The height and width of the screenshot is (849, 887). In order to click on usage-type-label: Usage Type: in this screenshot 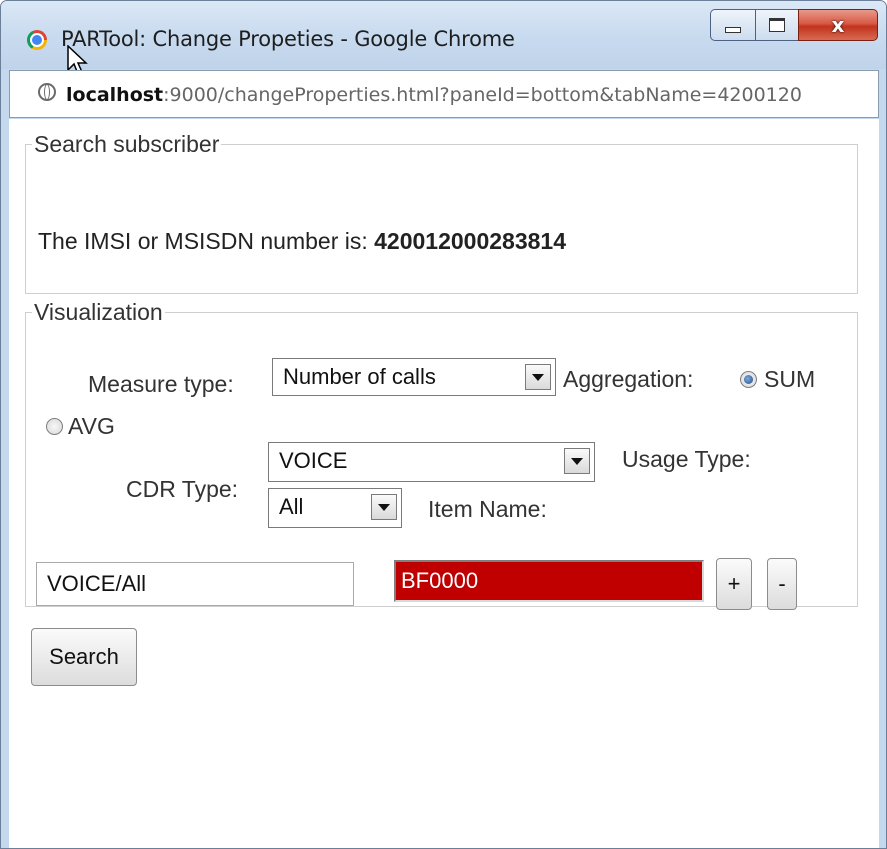, I will do `click(686, 459)`.